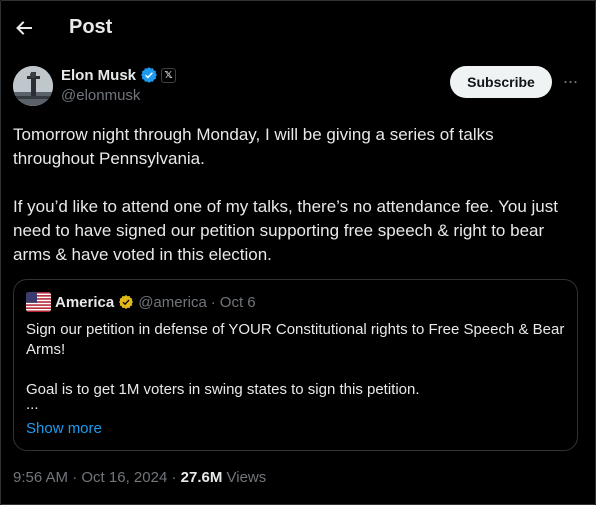  I want to click on arrow-left-icon, so click(24, 28).